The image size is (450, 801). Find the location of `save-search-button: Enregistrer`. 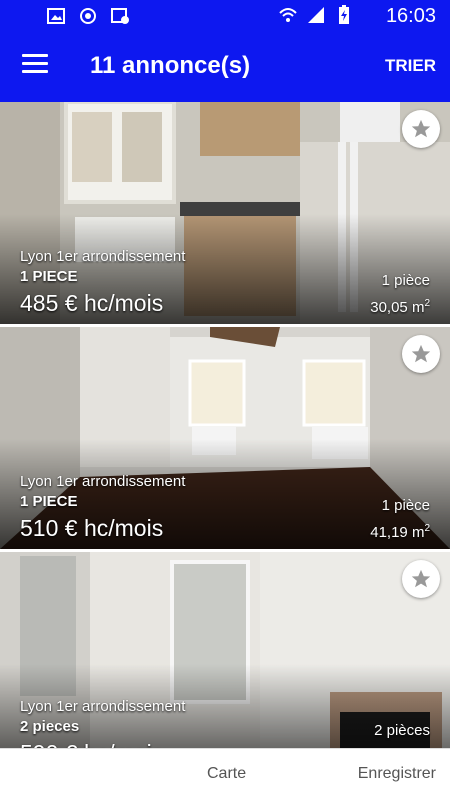

save-search-button: Enregistrer is located at coordinates (397, 774).